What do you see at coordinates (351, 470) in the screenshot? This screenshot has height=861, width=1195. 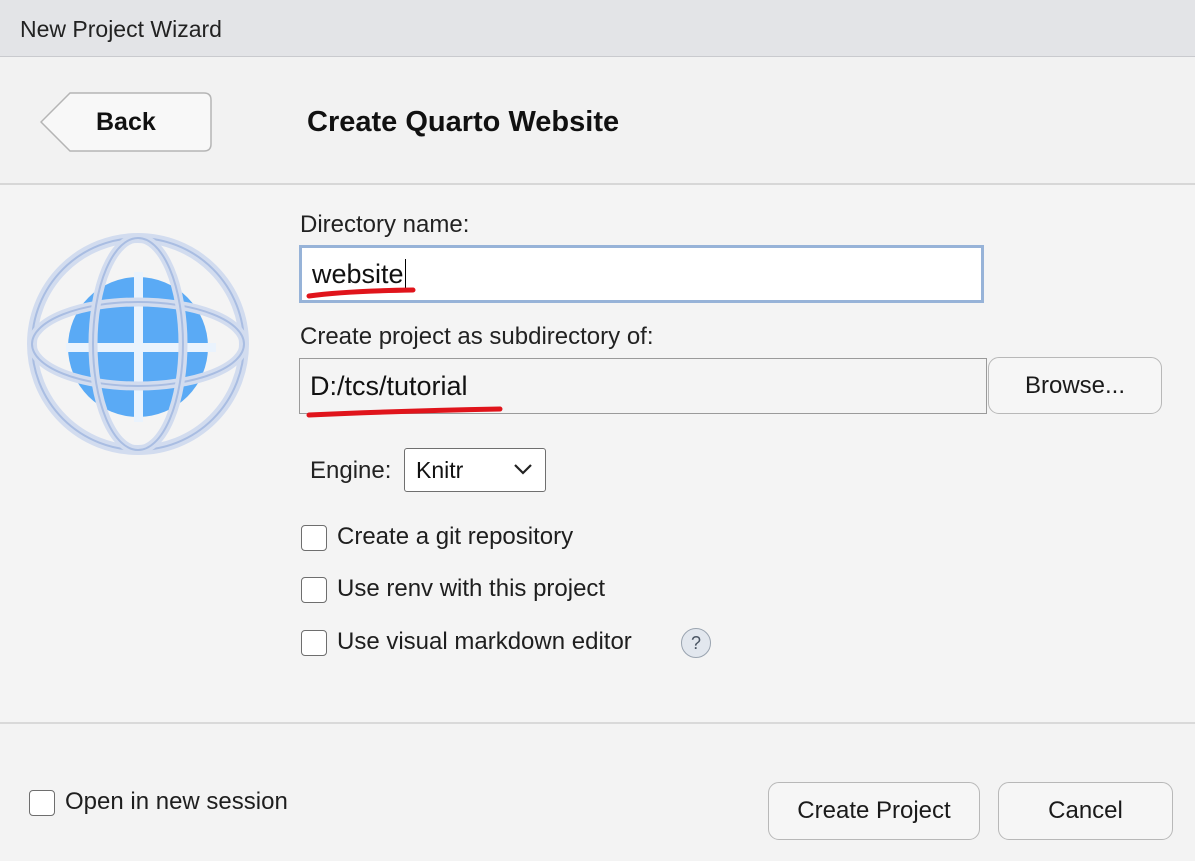 I see `engine-label: Engine:` at bounding box center [351, 470].